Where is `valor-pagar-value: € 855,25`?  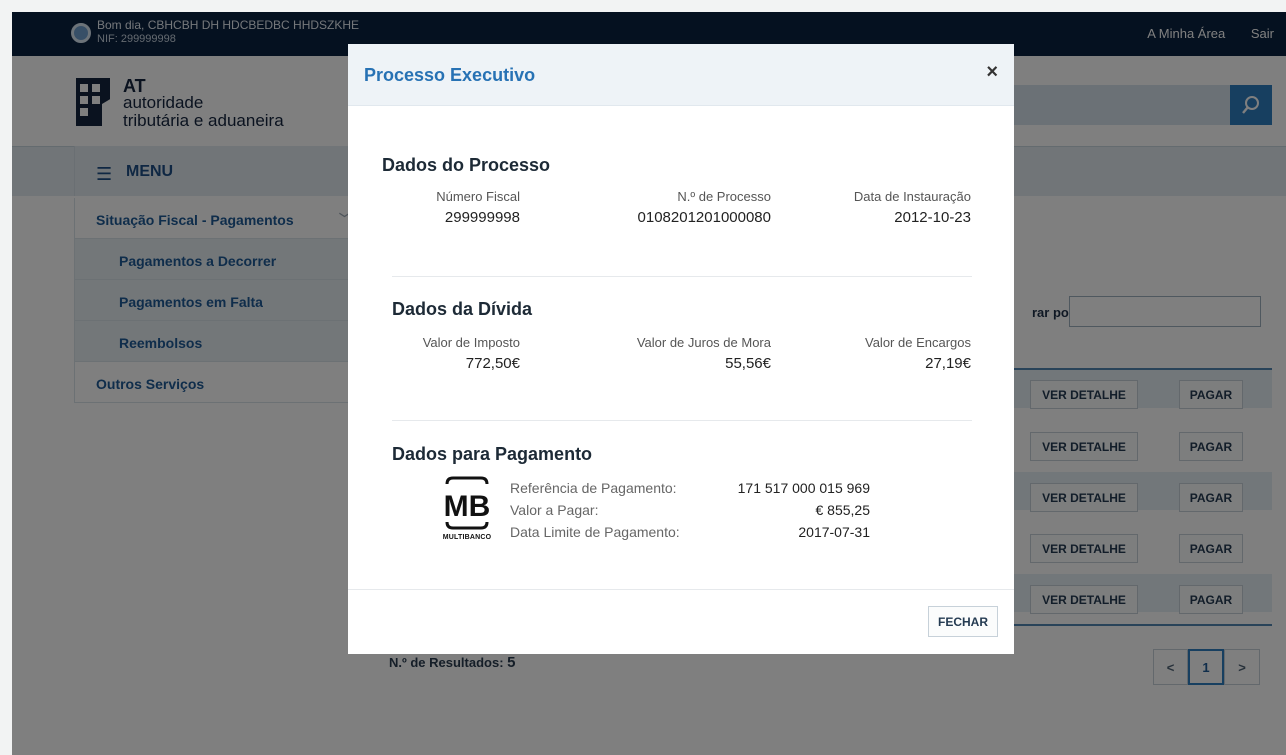 valor-pagar-value: € 855,25 is located at coordinates (843, 510).